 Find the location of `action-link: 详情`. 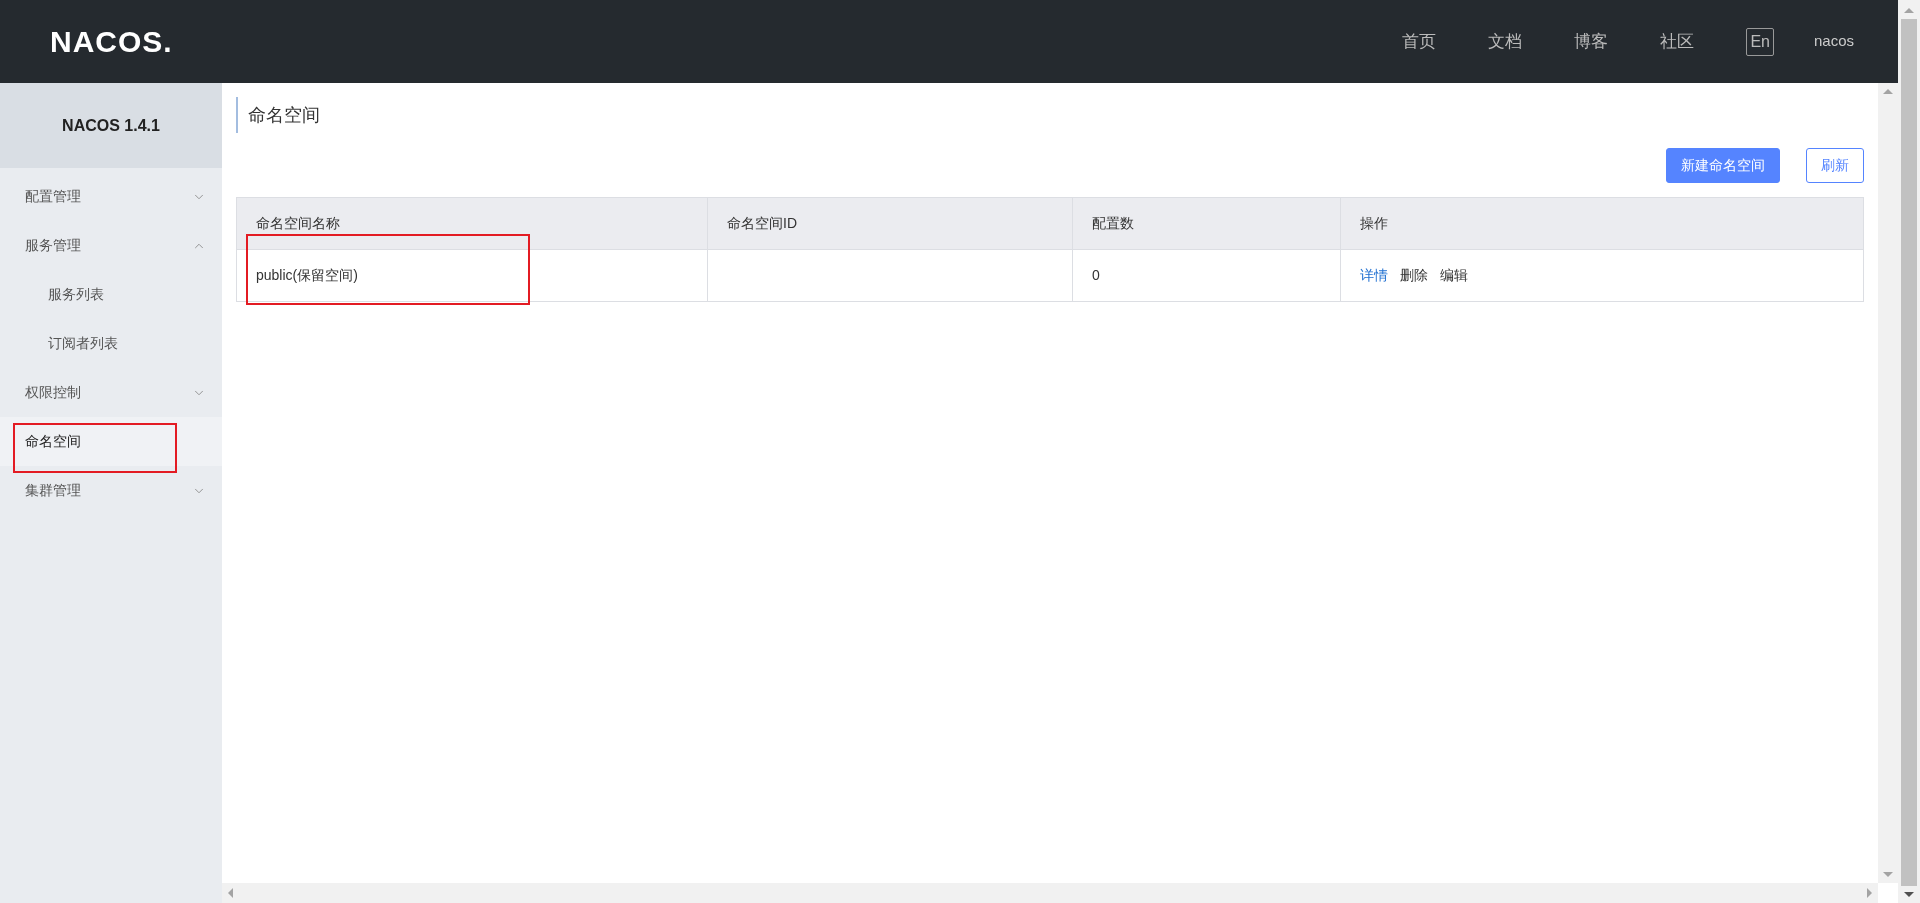

action-link: 详情 is located at coordinates (1374, 275).